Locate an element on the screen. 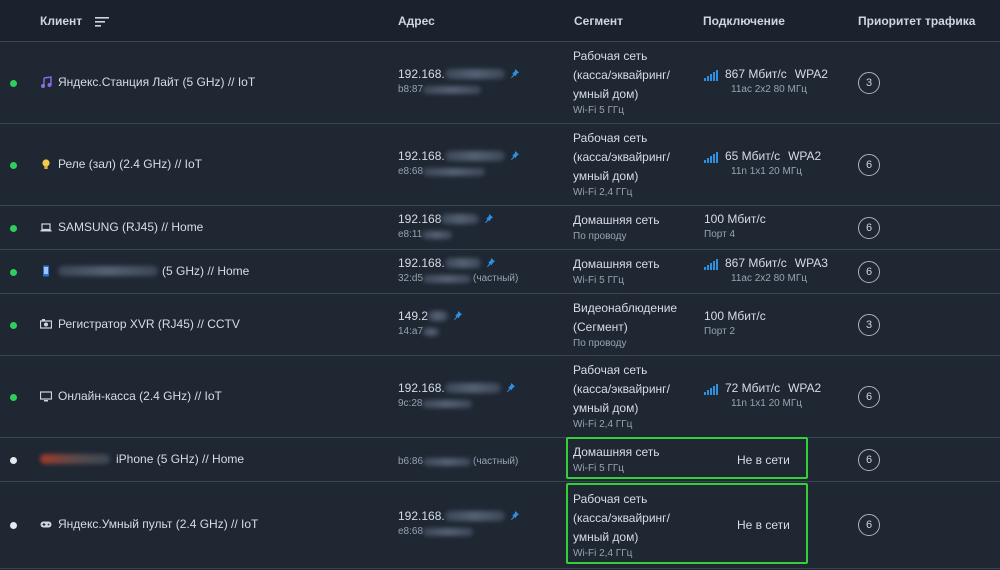 This screenshot has height=570, width=1000. laptop-icon is located at coordinates (46, 227).